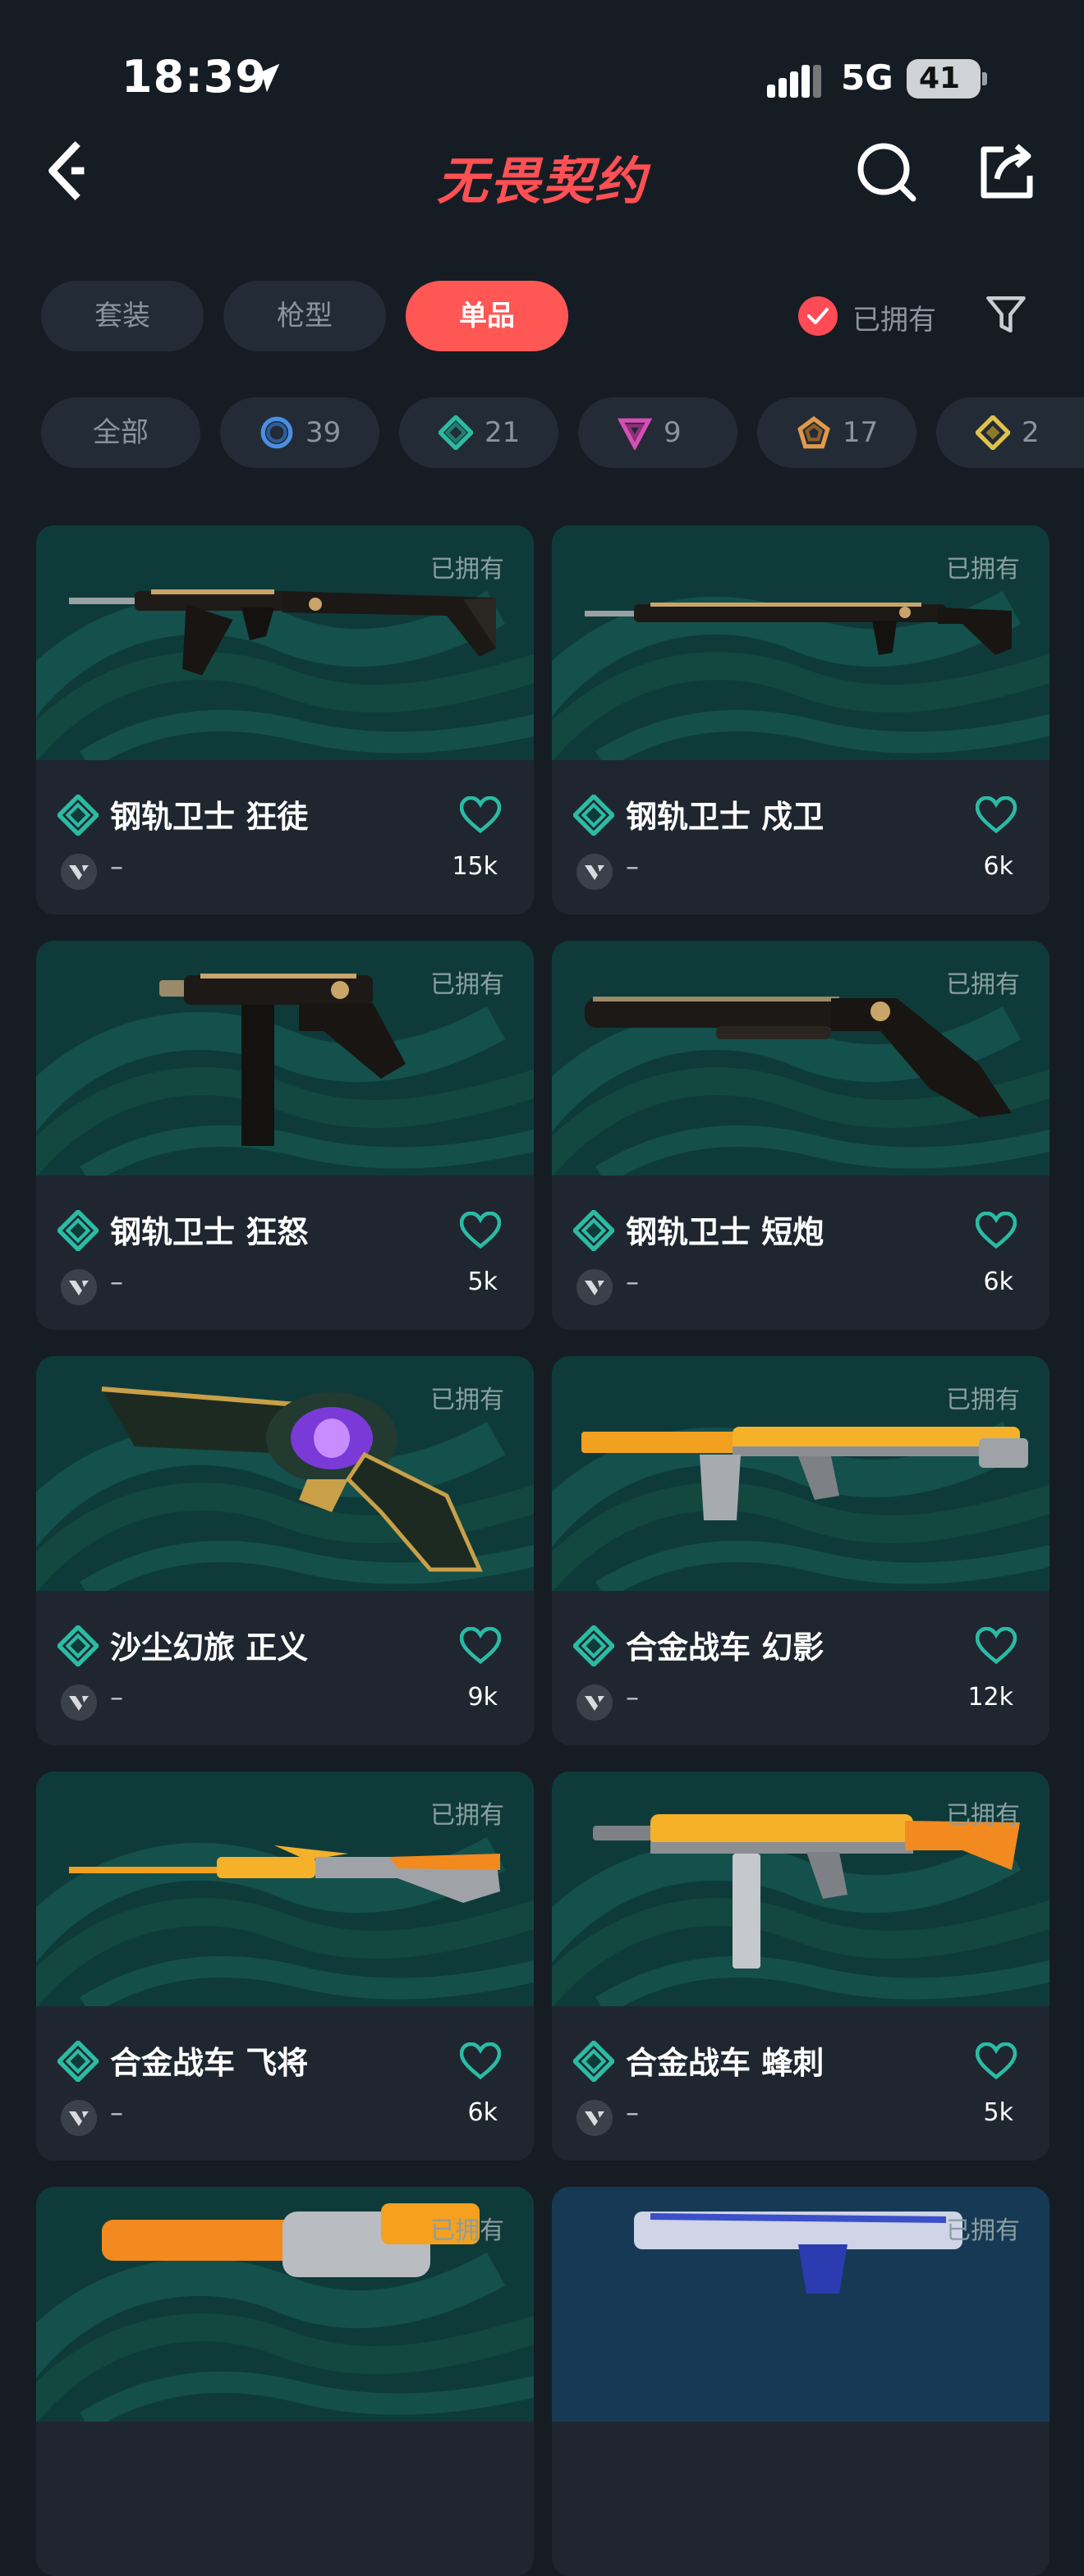 This screenshot has width=1084, height=2576. Describe the element at coordinates (120, 432) in the screenshot. I see `chip-all: 全部` at that location.